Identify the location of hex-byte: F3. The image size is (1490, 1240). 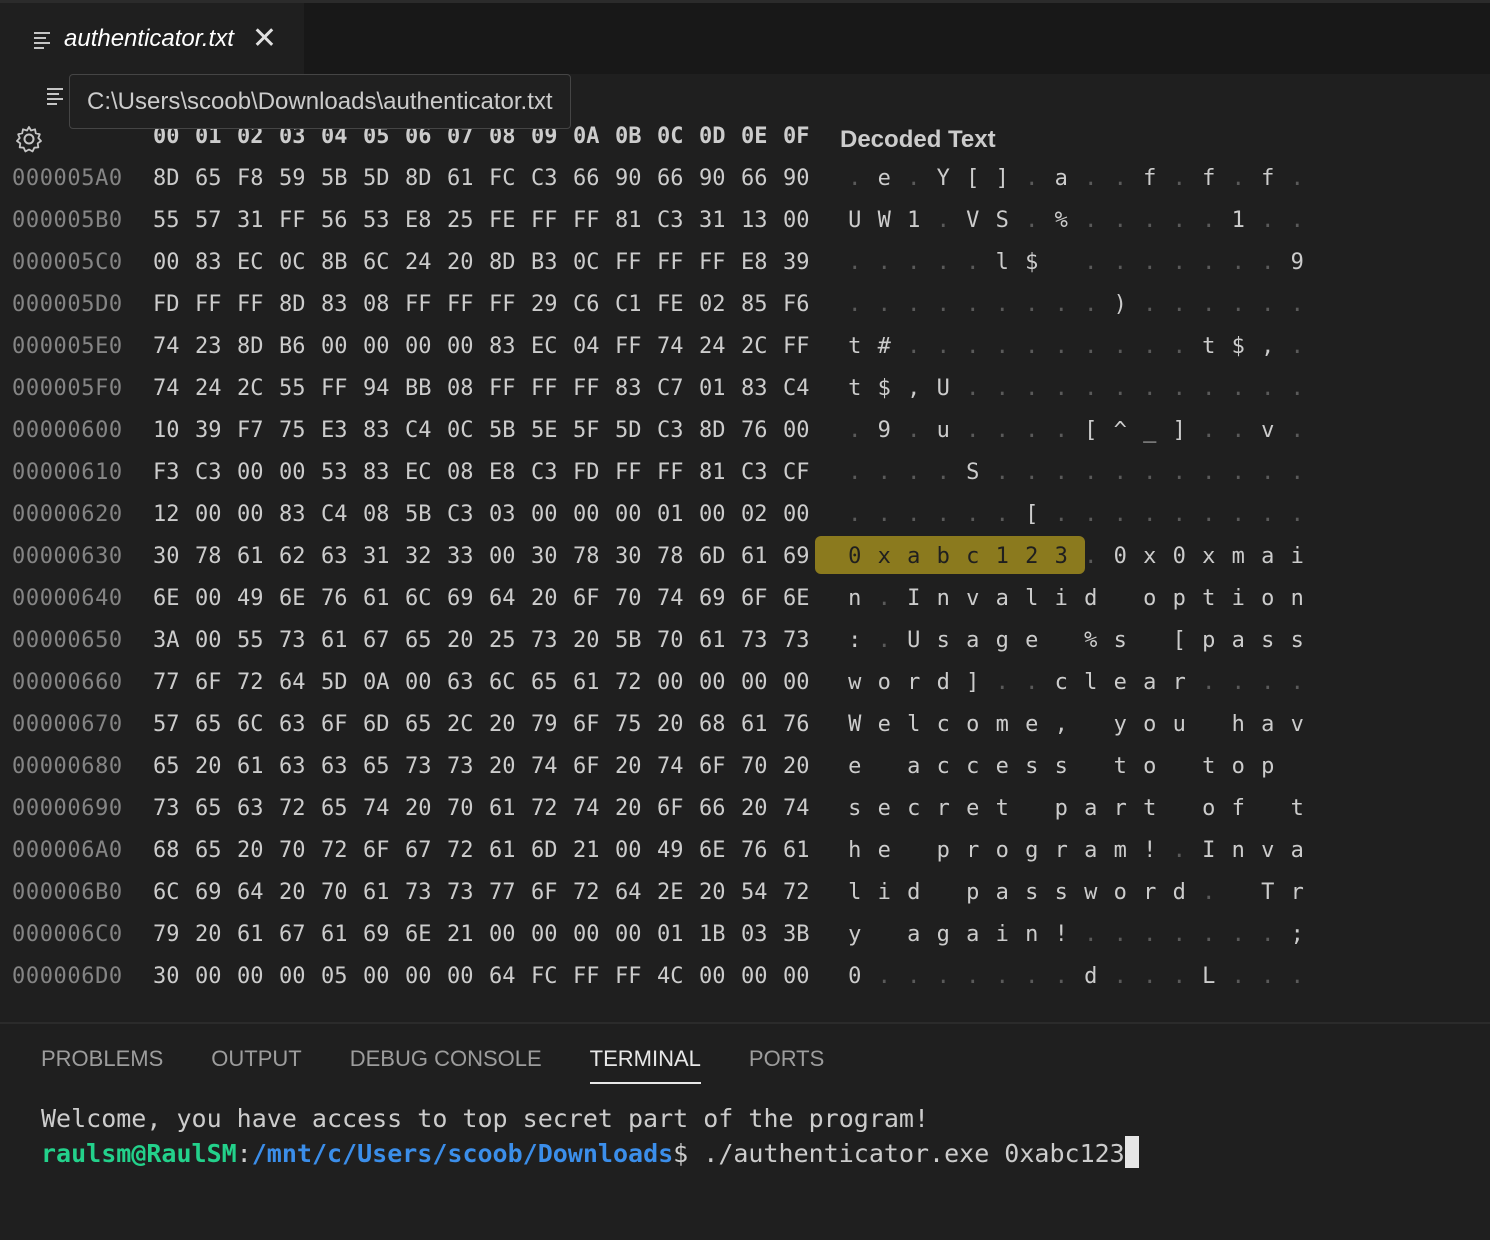
(174, 472).